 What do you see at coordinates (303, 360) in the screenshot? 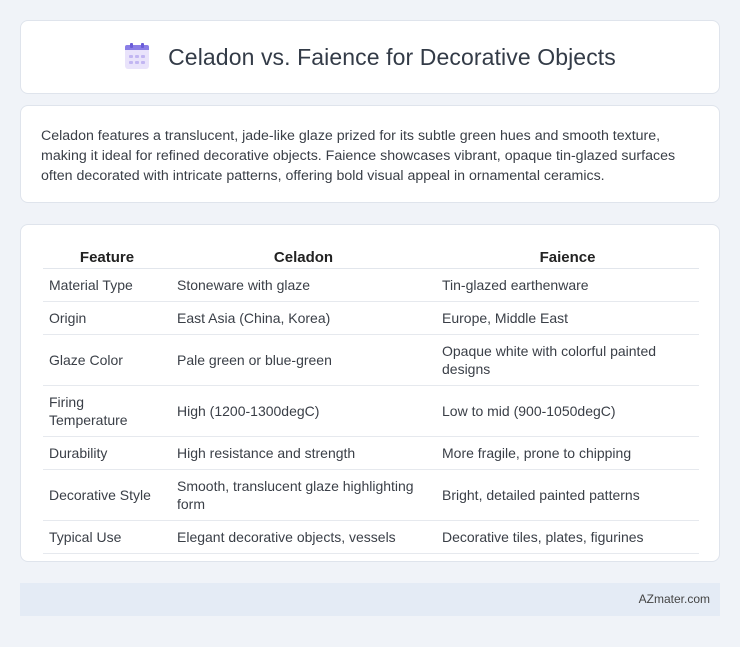
I see `table-cell: Pale green or blue-green` at bounding box center [303, 360].